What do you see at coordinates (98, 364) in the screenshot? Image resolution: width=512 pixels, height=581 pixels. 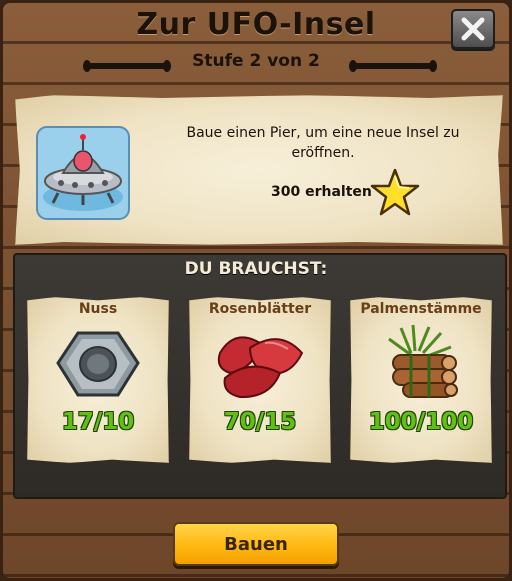 I see `nut-icon` at bounding box center [98, 364].